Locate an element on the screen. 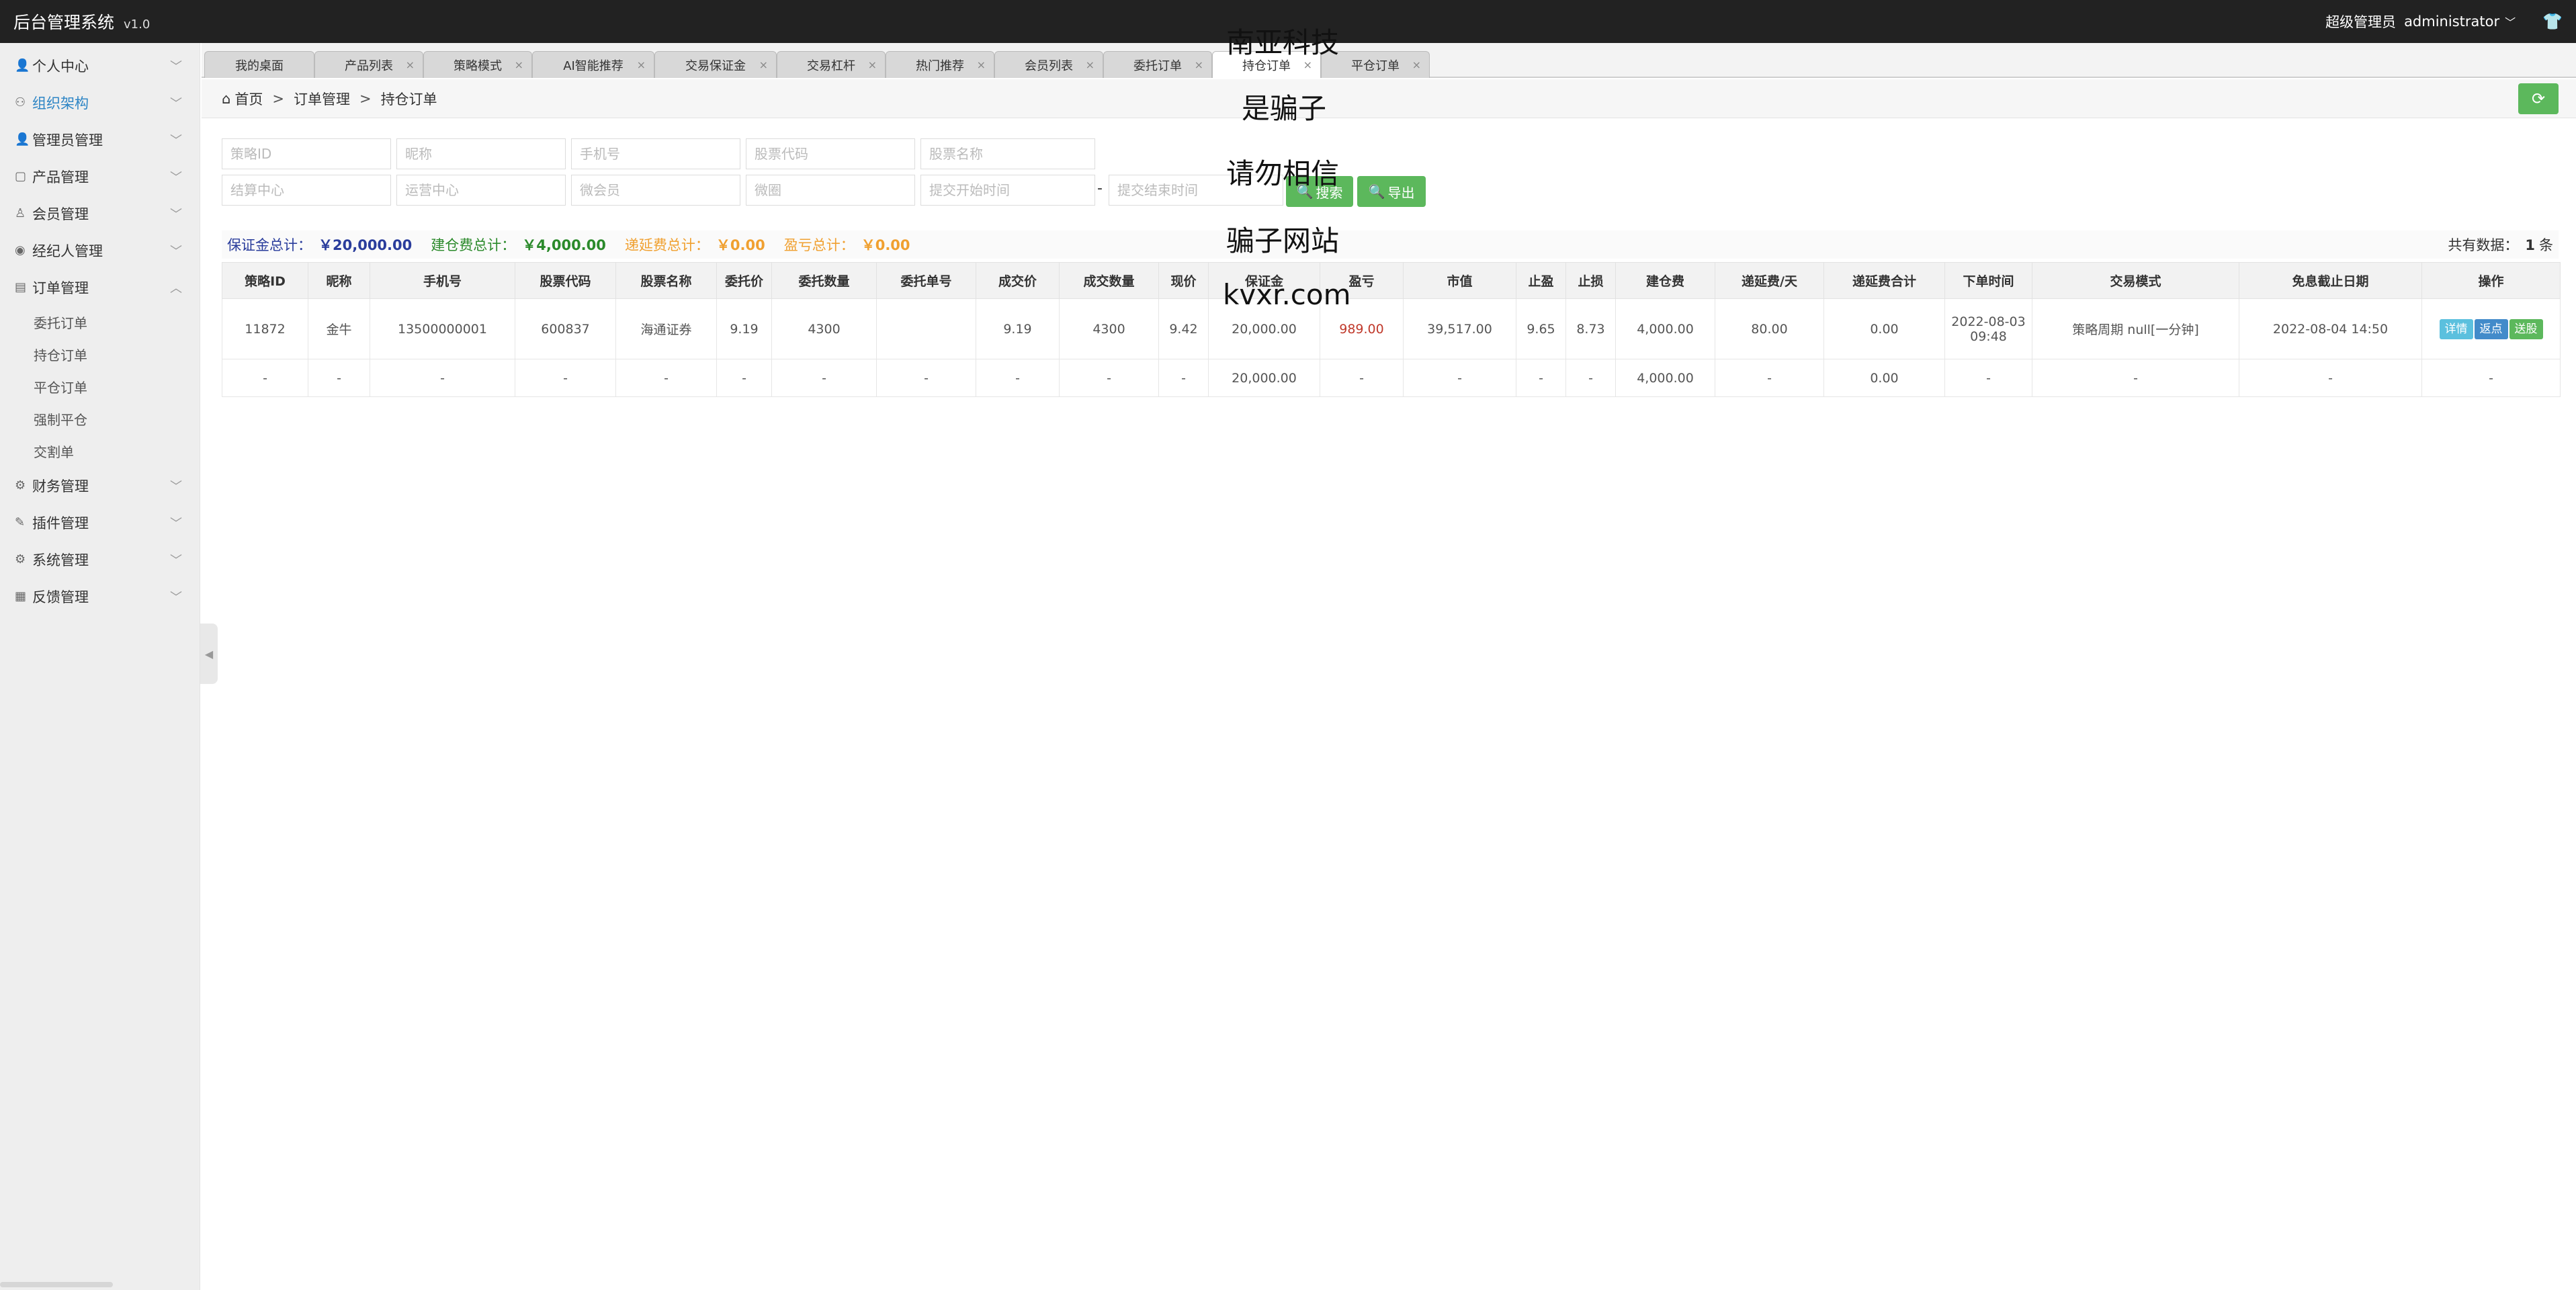  sidebar-item-admins: 👤 管理员管理 ﹀ is located at coordinates (100, 139).